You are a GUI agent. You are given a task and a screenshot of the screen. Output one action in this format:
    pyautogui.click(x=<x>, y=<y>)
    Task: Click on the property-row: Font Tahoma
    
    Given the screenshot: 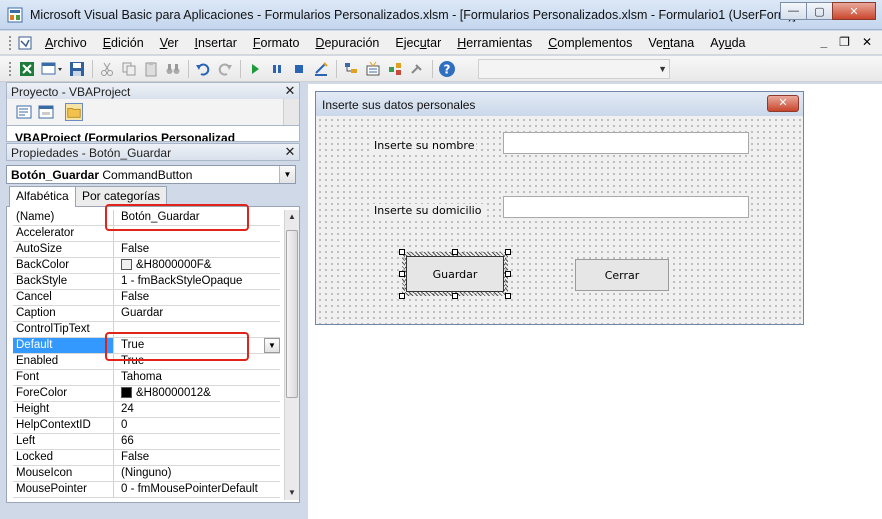 What is the action you would take?
    pyautogui.click(x=146, y=378)
    